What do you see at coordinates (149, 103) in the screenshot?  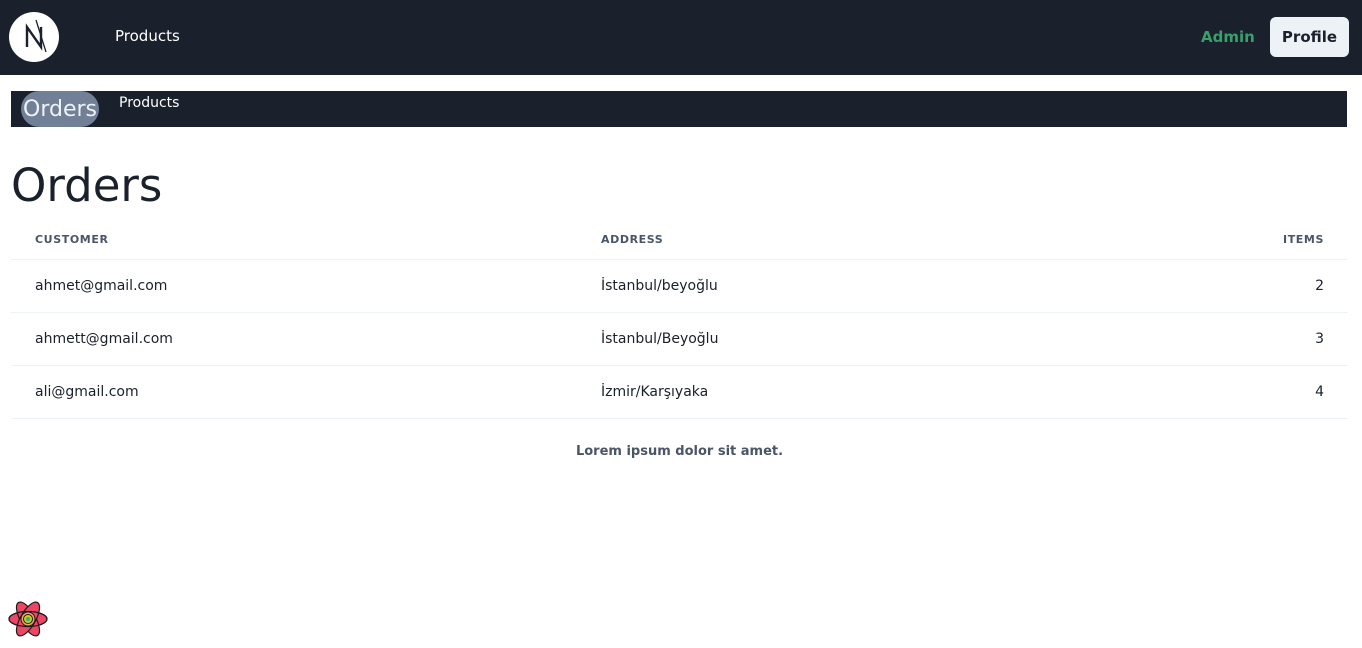 I see `tab-products: Products` at bounding box center [149, 103].